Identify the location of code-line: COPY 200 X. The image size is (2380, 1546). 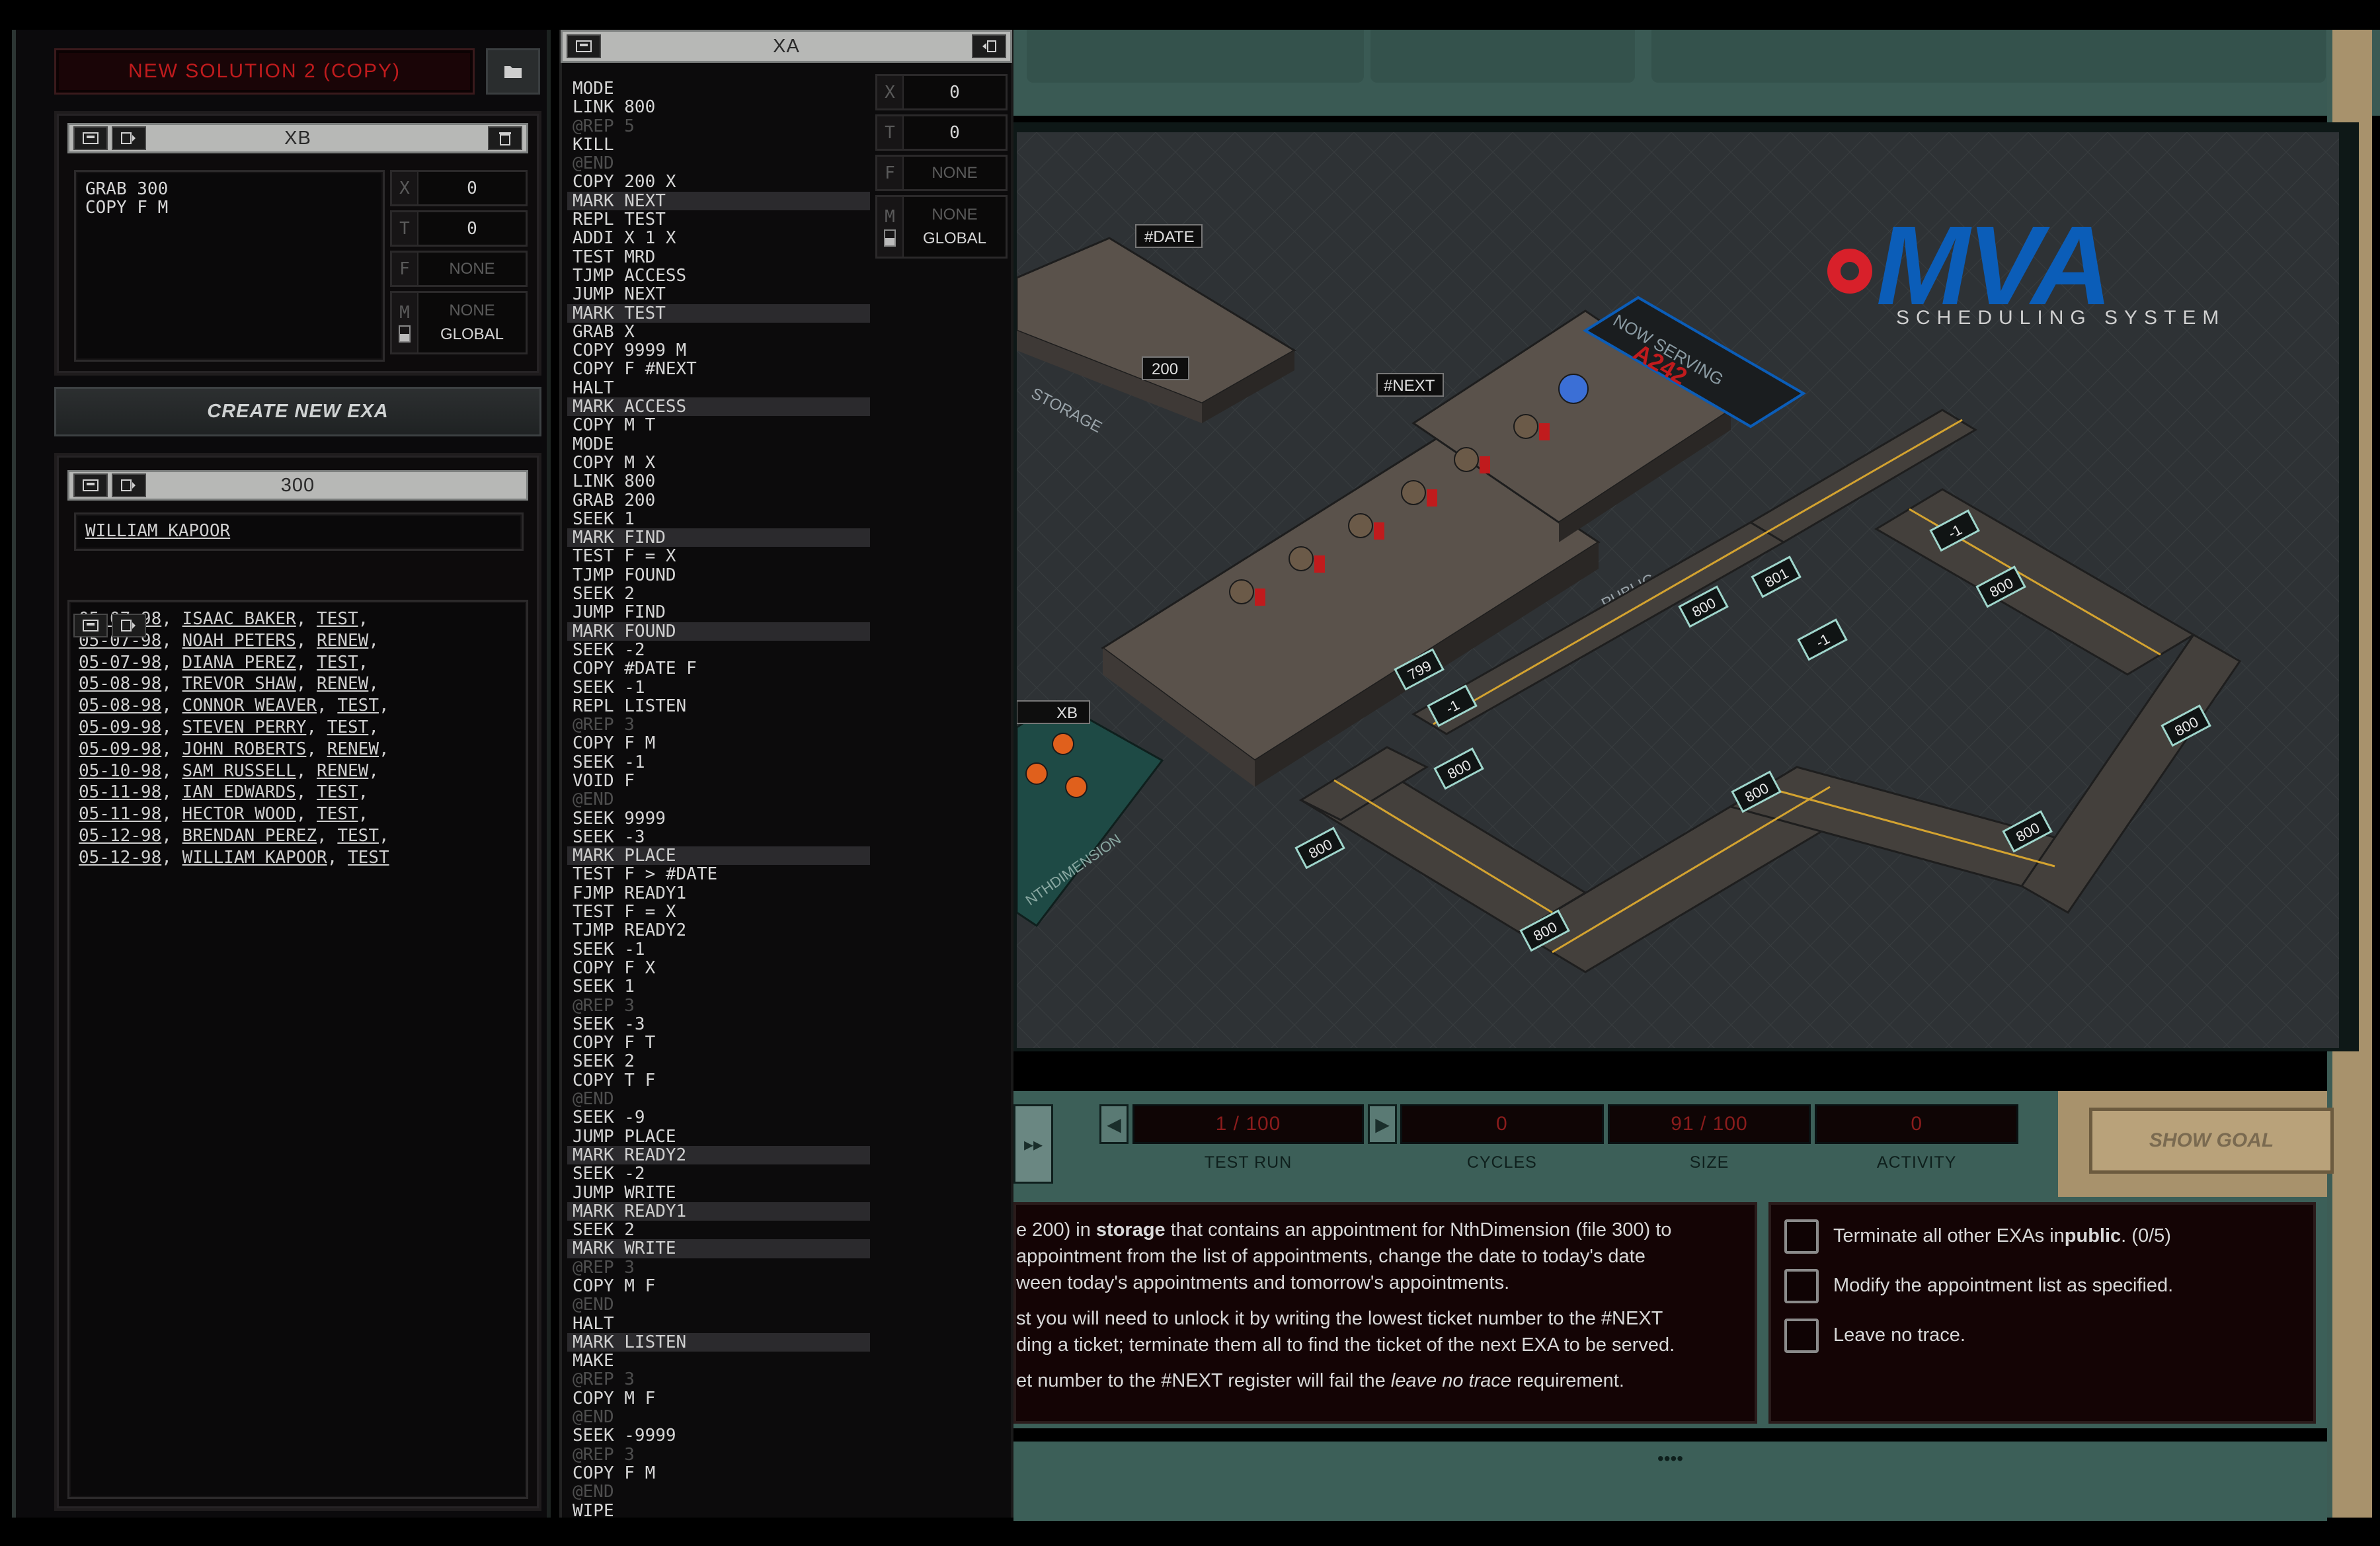
(718, 182).